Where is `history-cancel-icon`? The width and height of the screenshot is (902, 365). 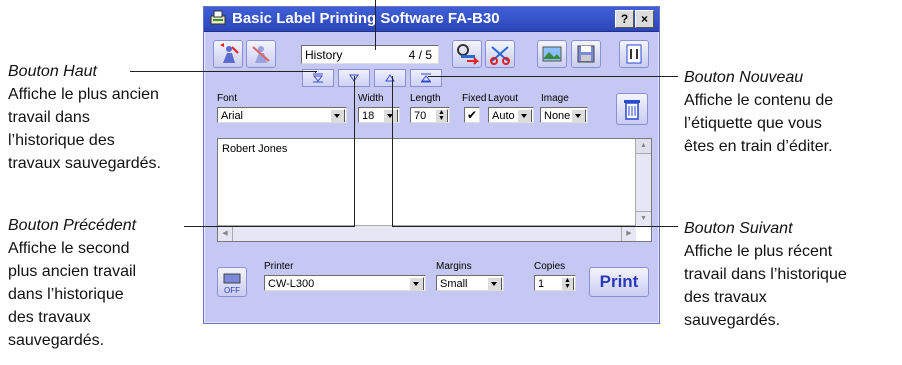 history-cancel-icon is located at coordinates (261, 54).